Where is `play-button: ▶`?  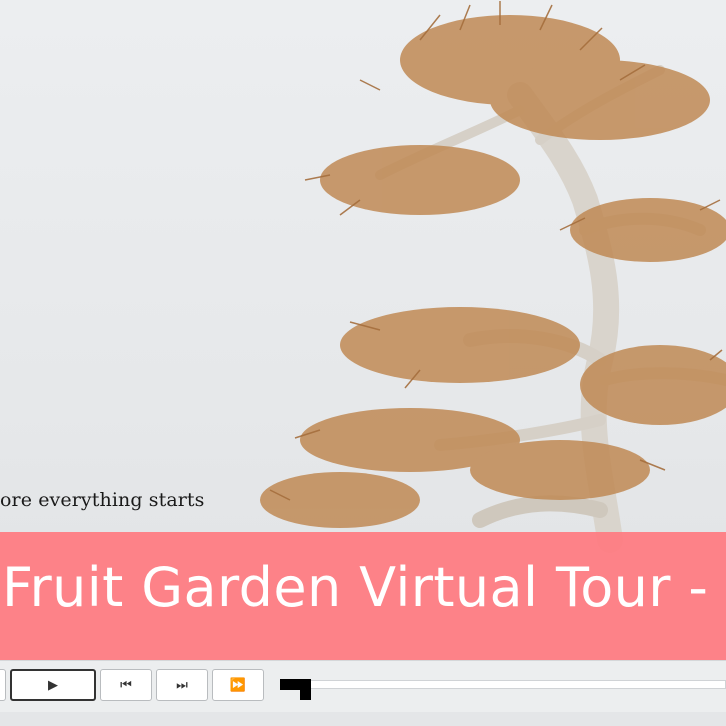 play-button: ▶ is located at coordinates (53, 685).